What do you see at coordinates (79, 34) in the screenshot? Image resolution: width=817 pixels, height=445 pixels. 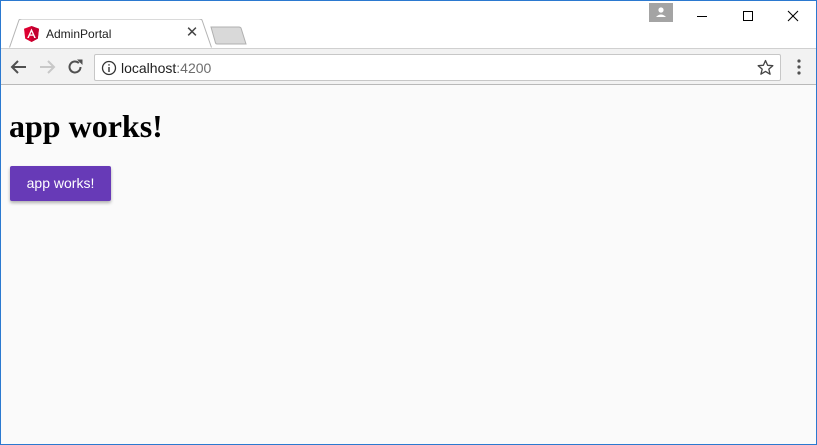 I see `tab-title: AdminPortal` at bounding box center [79, 34].